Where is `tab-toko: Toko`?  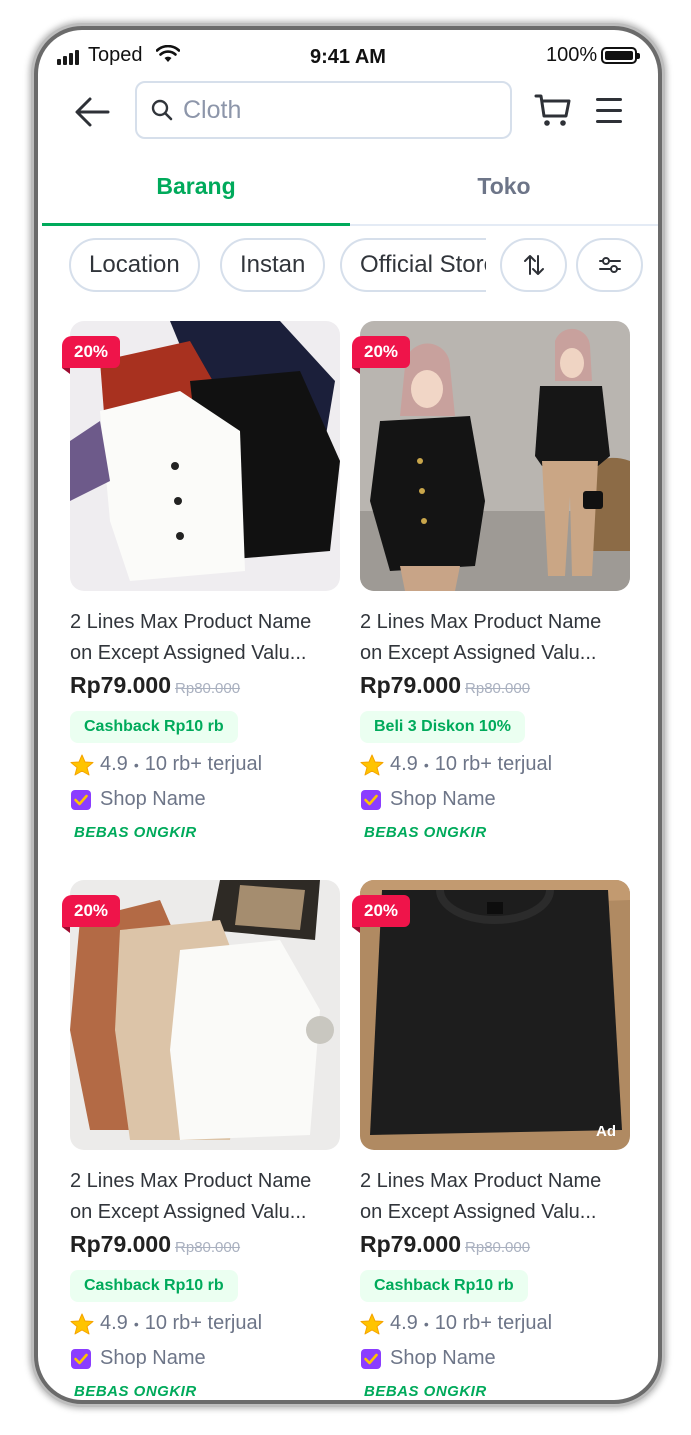 tab-toko: Toko is located at coordinates (504, 192).